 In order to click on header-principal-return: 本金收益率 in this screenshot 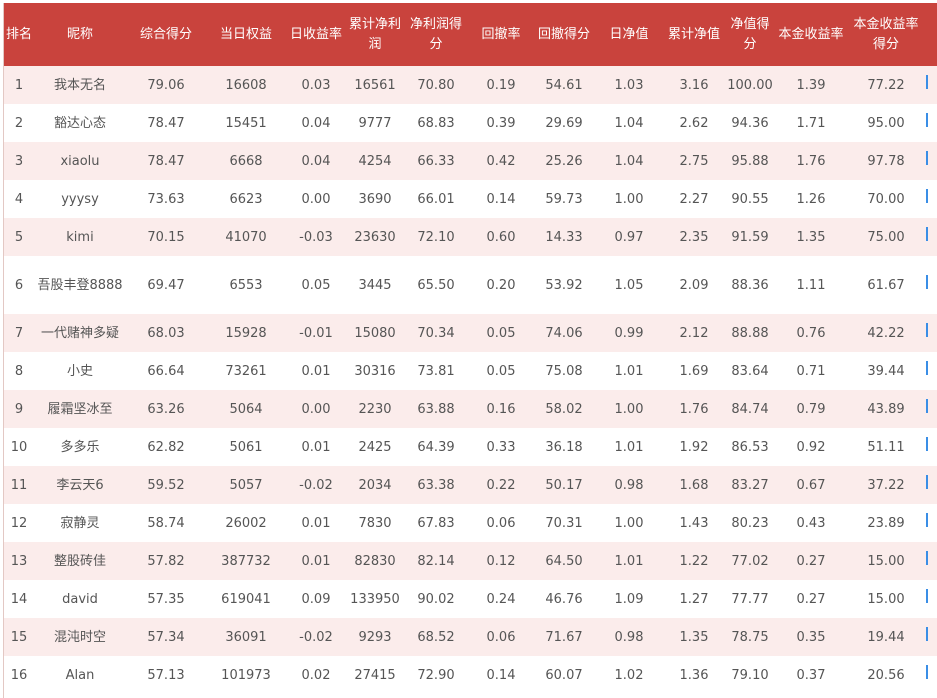, I will do `click(811, 34)`.